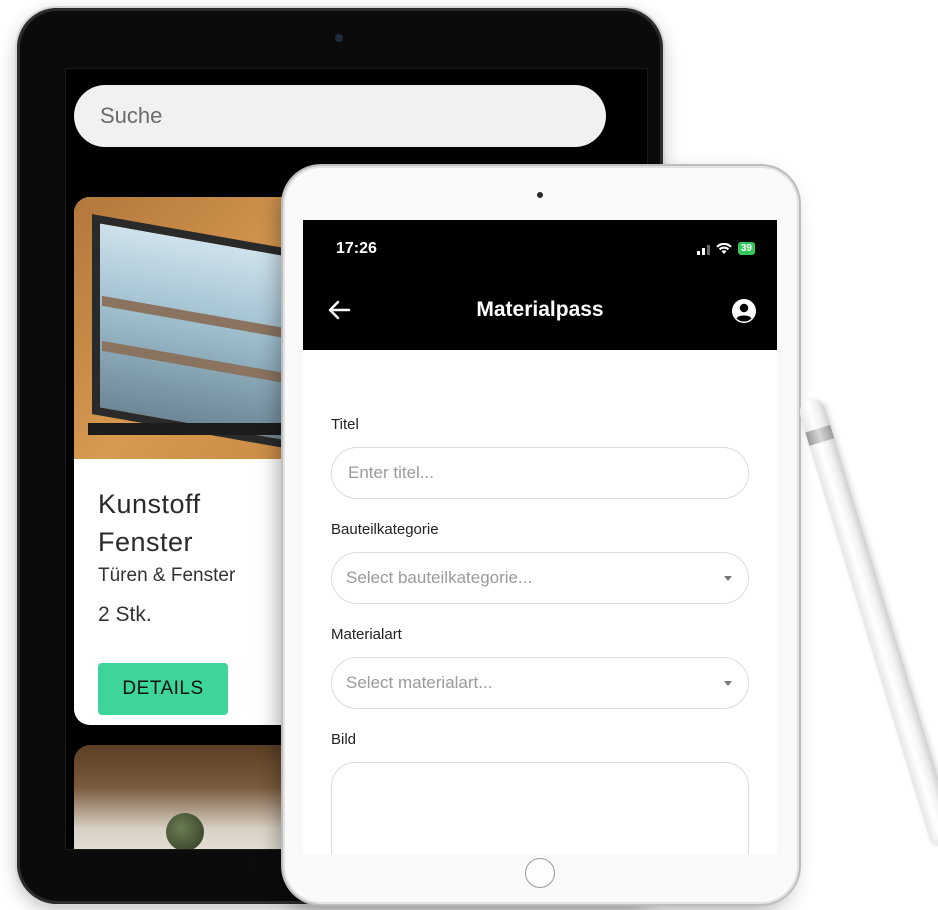 The height and width of the screenshot is (910, 938). Describe the element at coordinates (125, 614) in the screenshot. I see `card-quantity: 2 Stk.` at that location.